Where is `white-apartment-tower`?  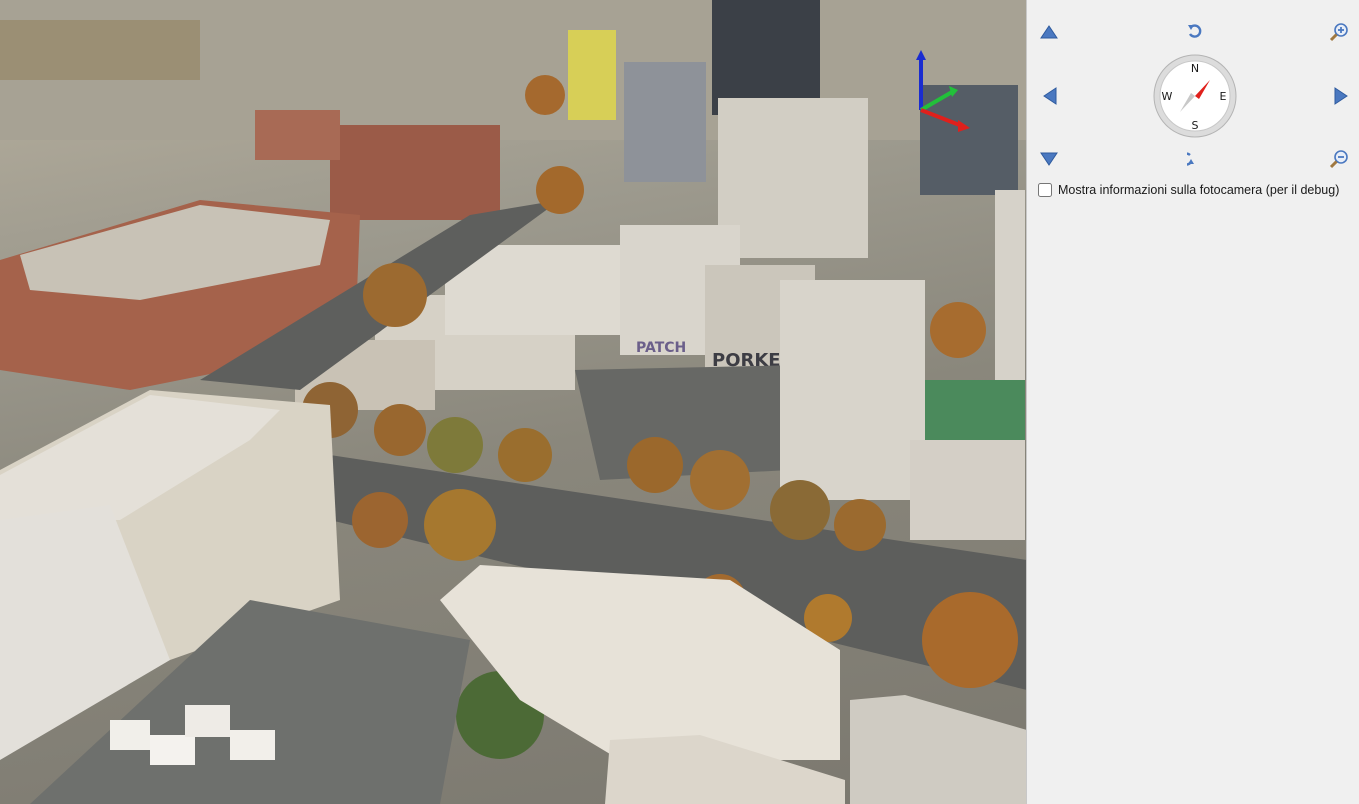
white-apartment-tower is located at coordinates (793, 178).